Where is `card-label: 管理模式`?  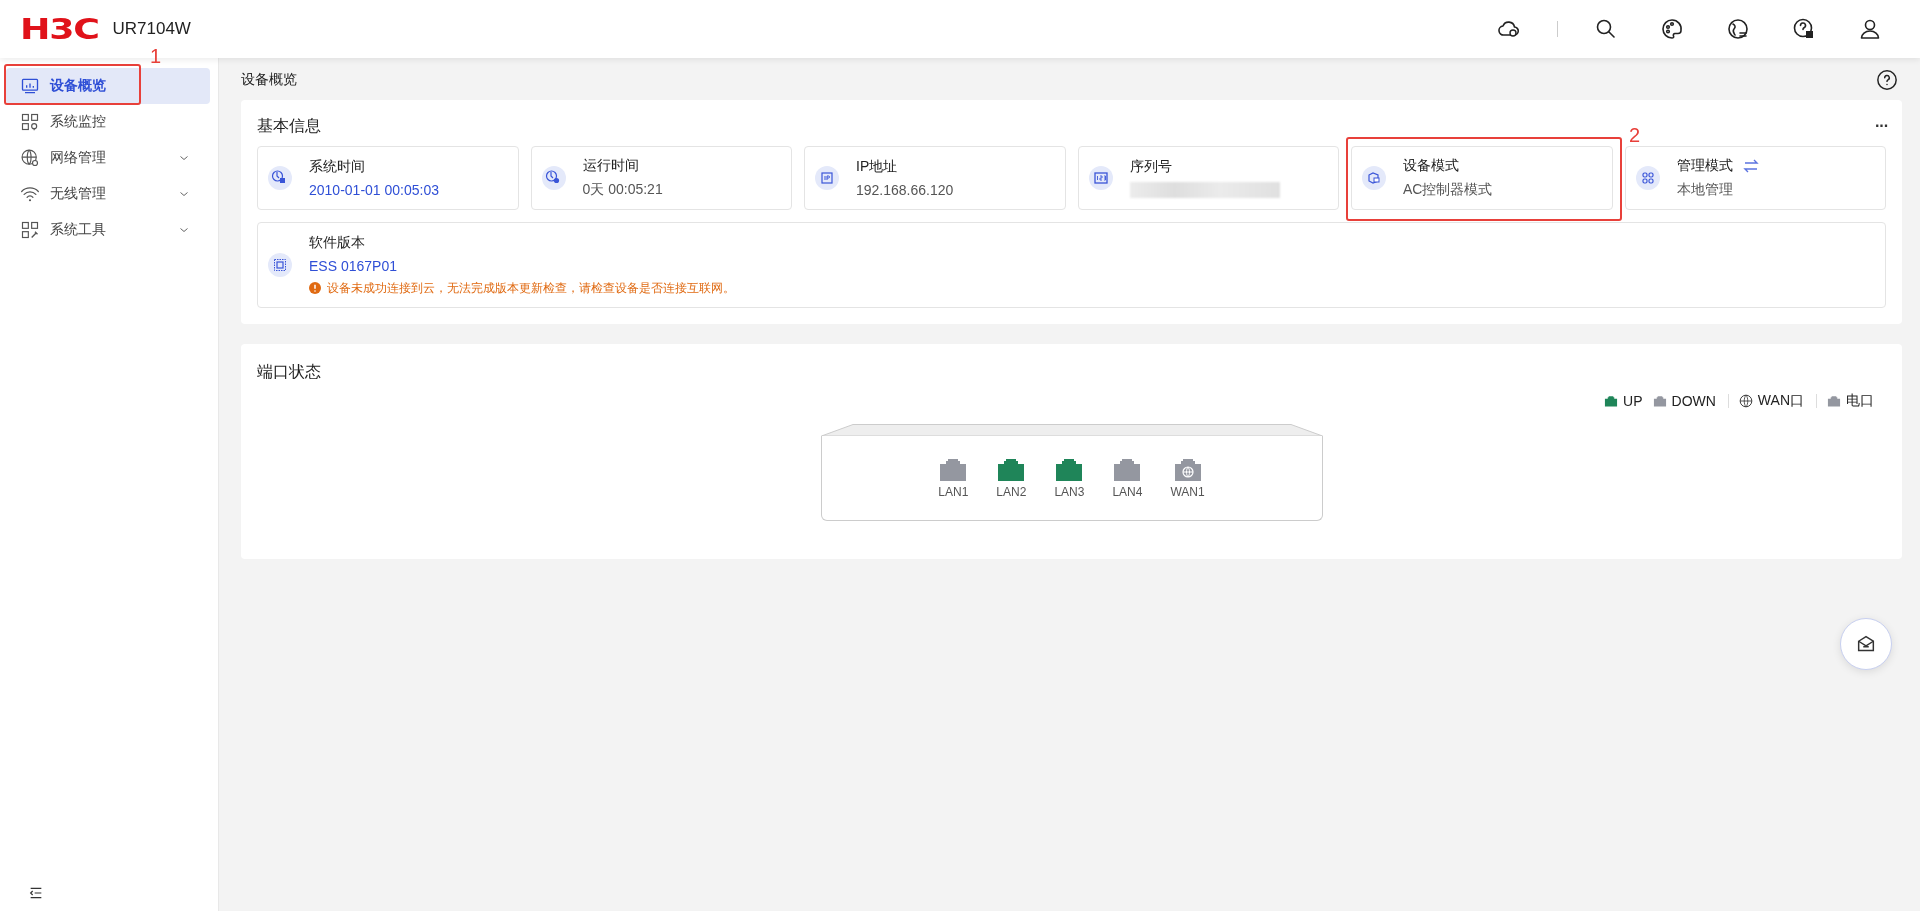 card-label: 管理模式 is located at coordinates (1704, 166).